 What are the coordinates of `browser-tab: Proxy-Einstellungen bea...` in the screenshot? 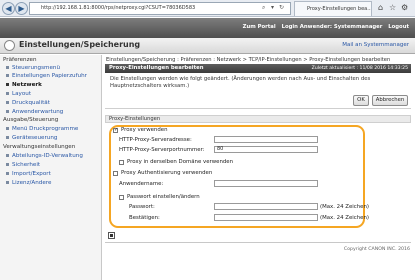 It's located at (333, 8).